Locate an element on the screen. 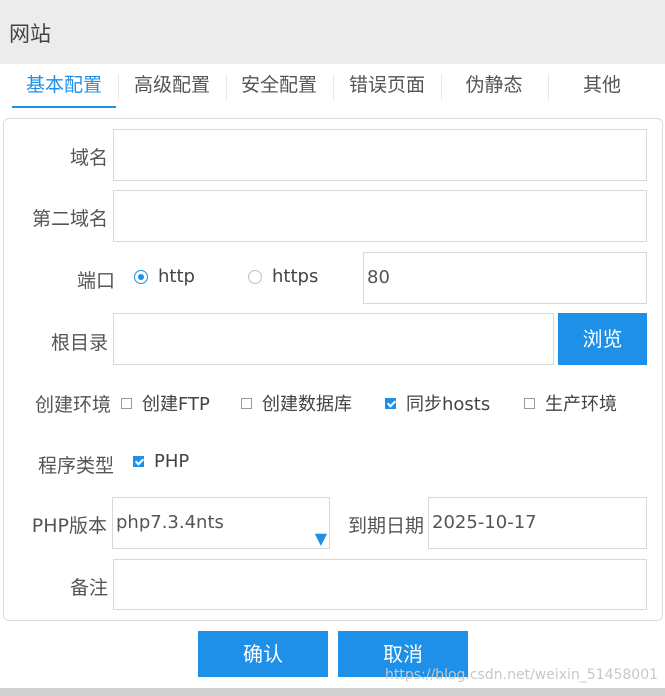 The height and width of the screenshot is (696, 665). port-label: 端口 is located at coordinates (95, 281).